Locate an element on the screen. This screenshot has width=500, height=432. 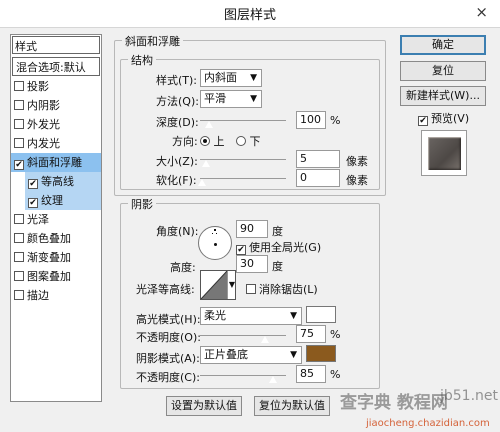
direction-label: 方向: is located at coordinates (185, 141).